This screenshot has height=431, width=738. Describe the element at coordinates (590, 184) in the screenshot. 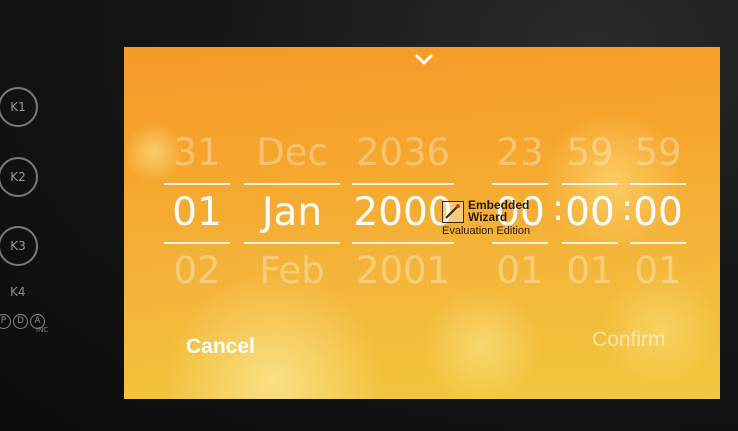

I see `minute-line-top` at that location.